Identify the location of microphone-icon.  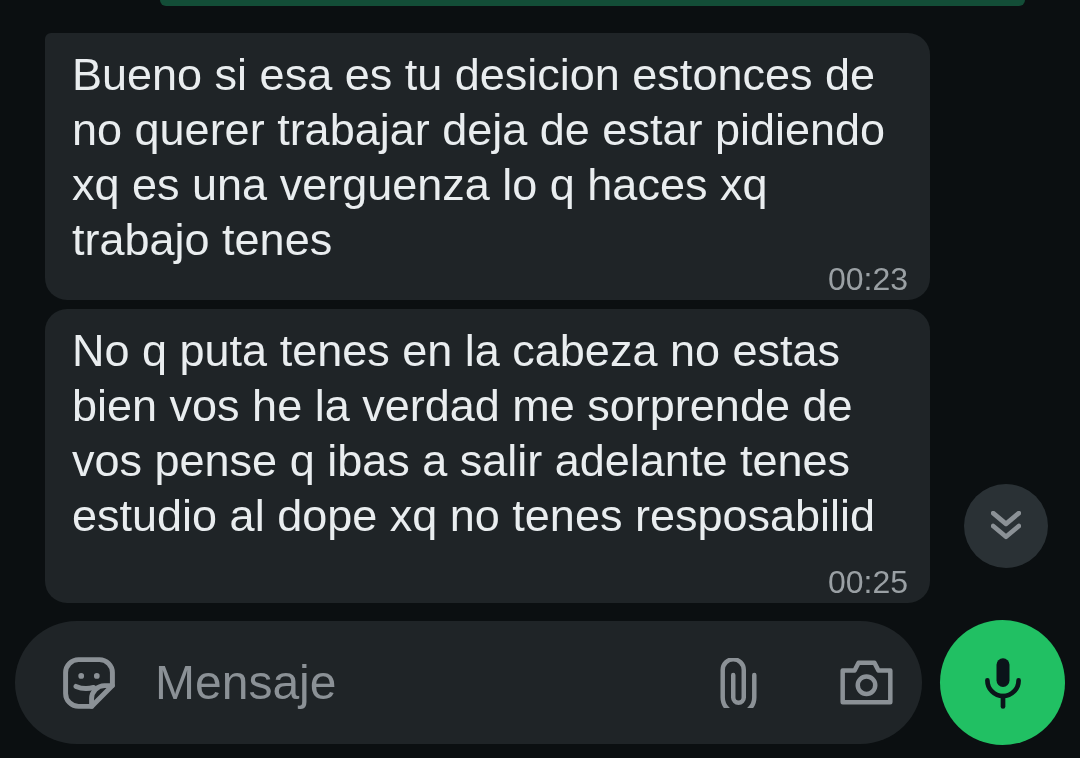
(1002, 682).